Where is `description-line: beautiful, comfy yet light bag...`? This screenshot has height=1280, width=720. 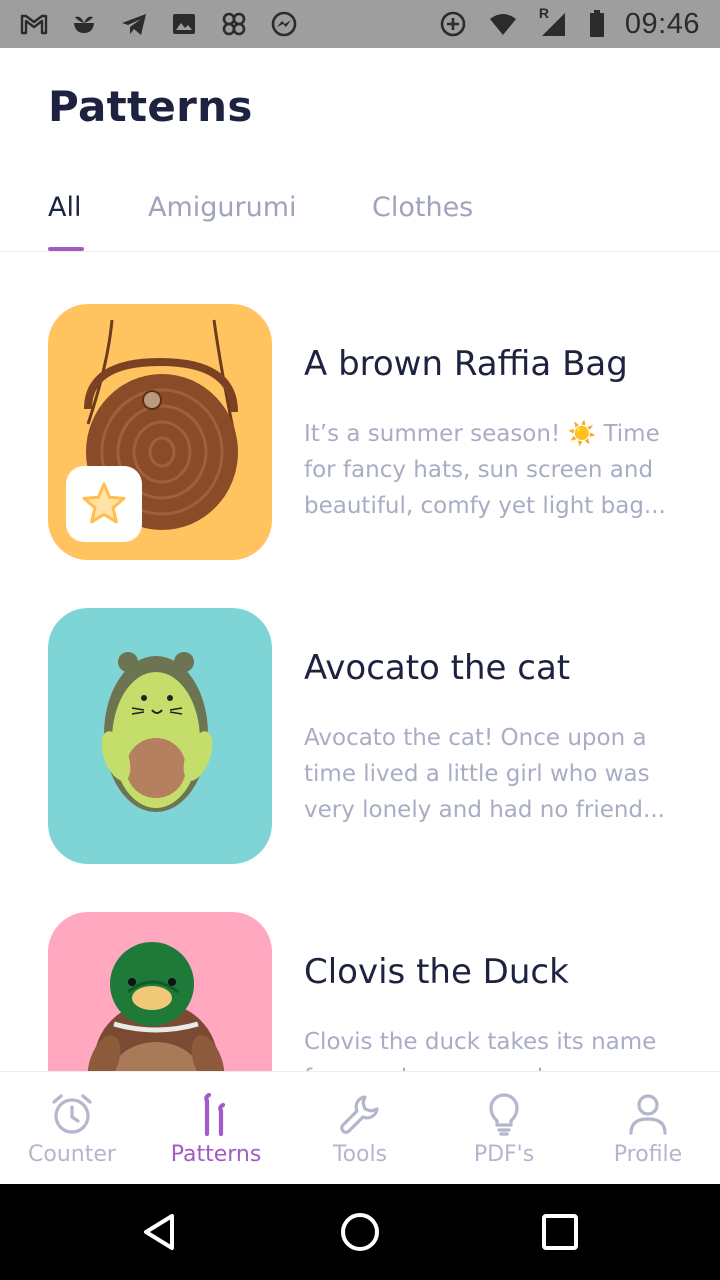
description-line: beautiful, comfy yet light bag... is located at coordinates (485, 506).